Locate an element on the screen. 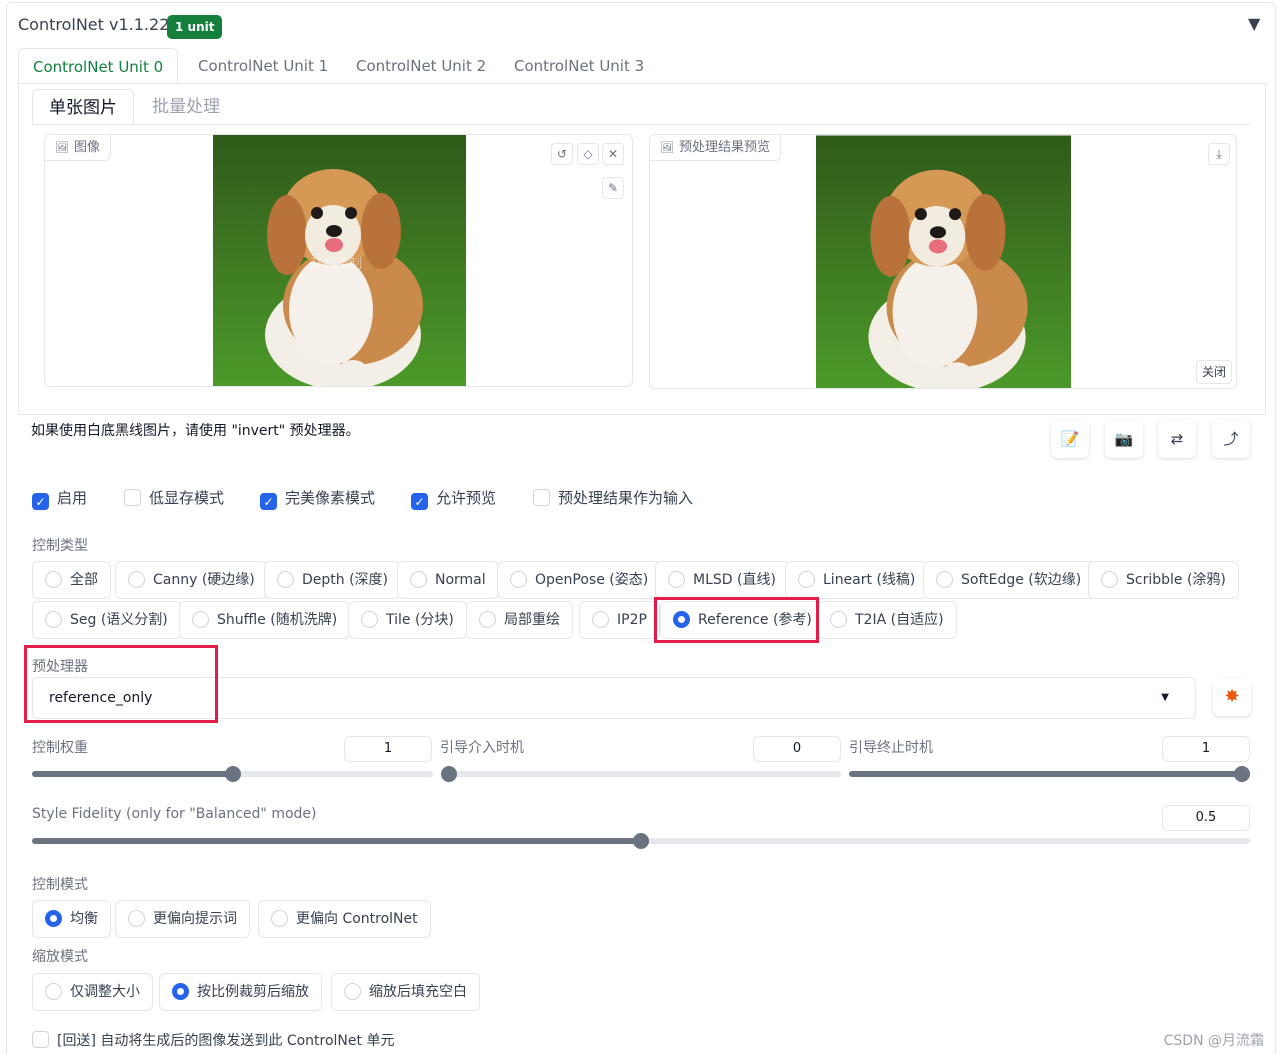 The height and width of the screenshot is (1054, 1280). control-type-normal: Normal is located at coordinates (448, 580).